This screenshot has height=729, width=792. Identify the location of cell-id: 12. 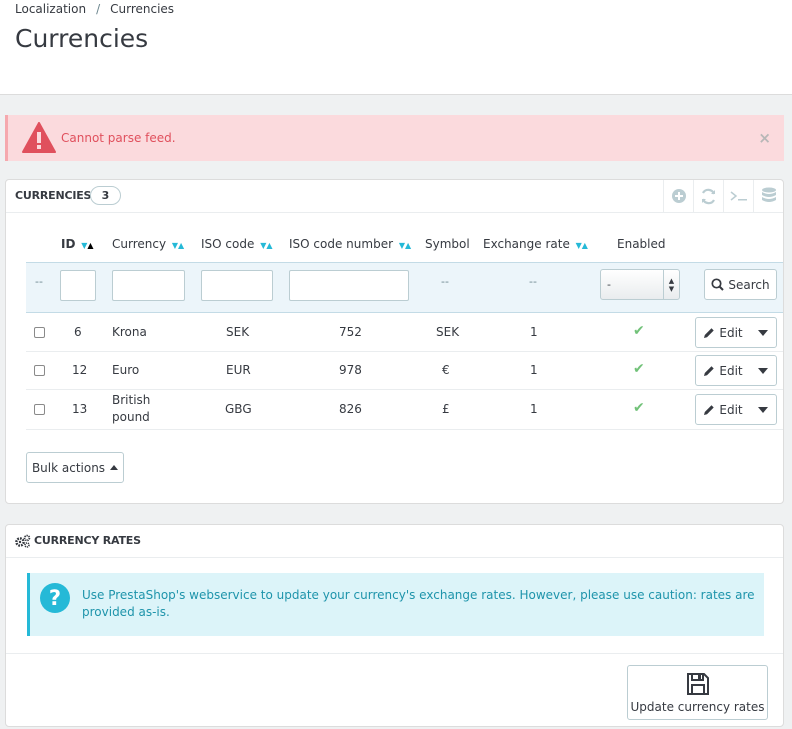
(80, 370).